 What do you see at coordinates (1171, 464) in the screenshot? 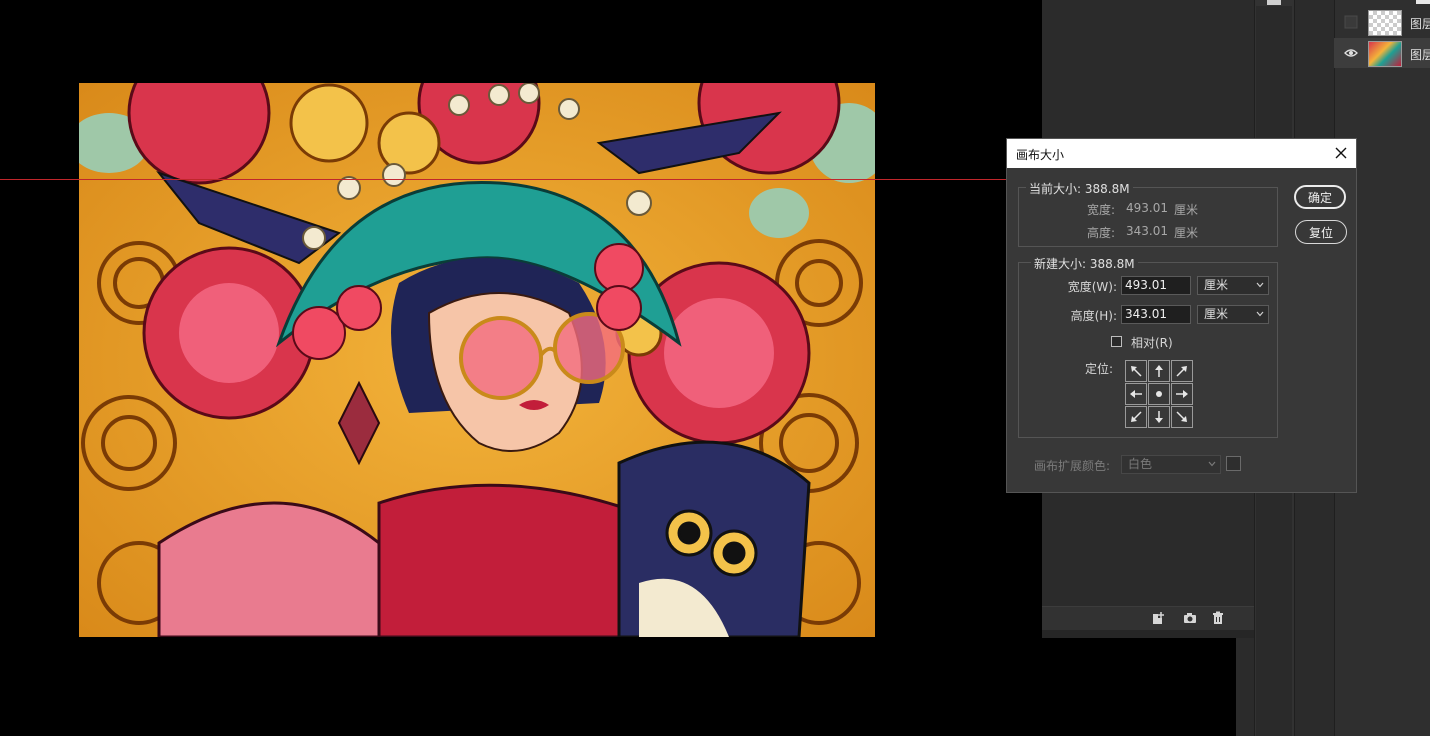
I see `extension-color-select: 白色` at bounding box center [1171, 464].